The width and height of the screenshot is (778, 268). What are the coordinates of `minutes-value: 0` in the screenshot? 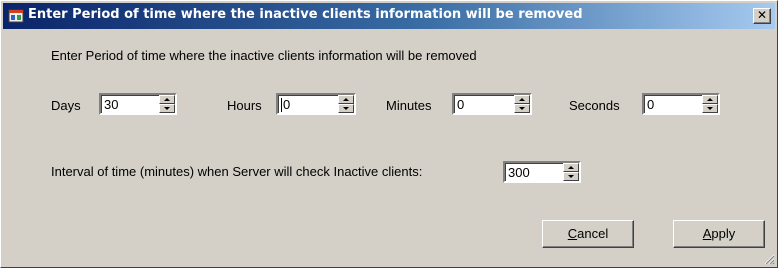 It's located at (460, 104).